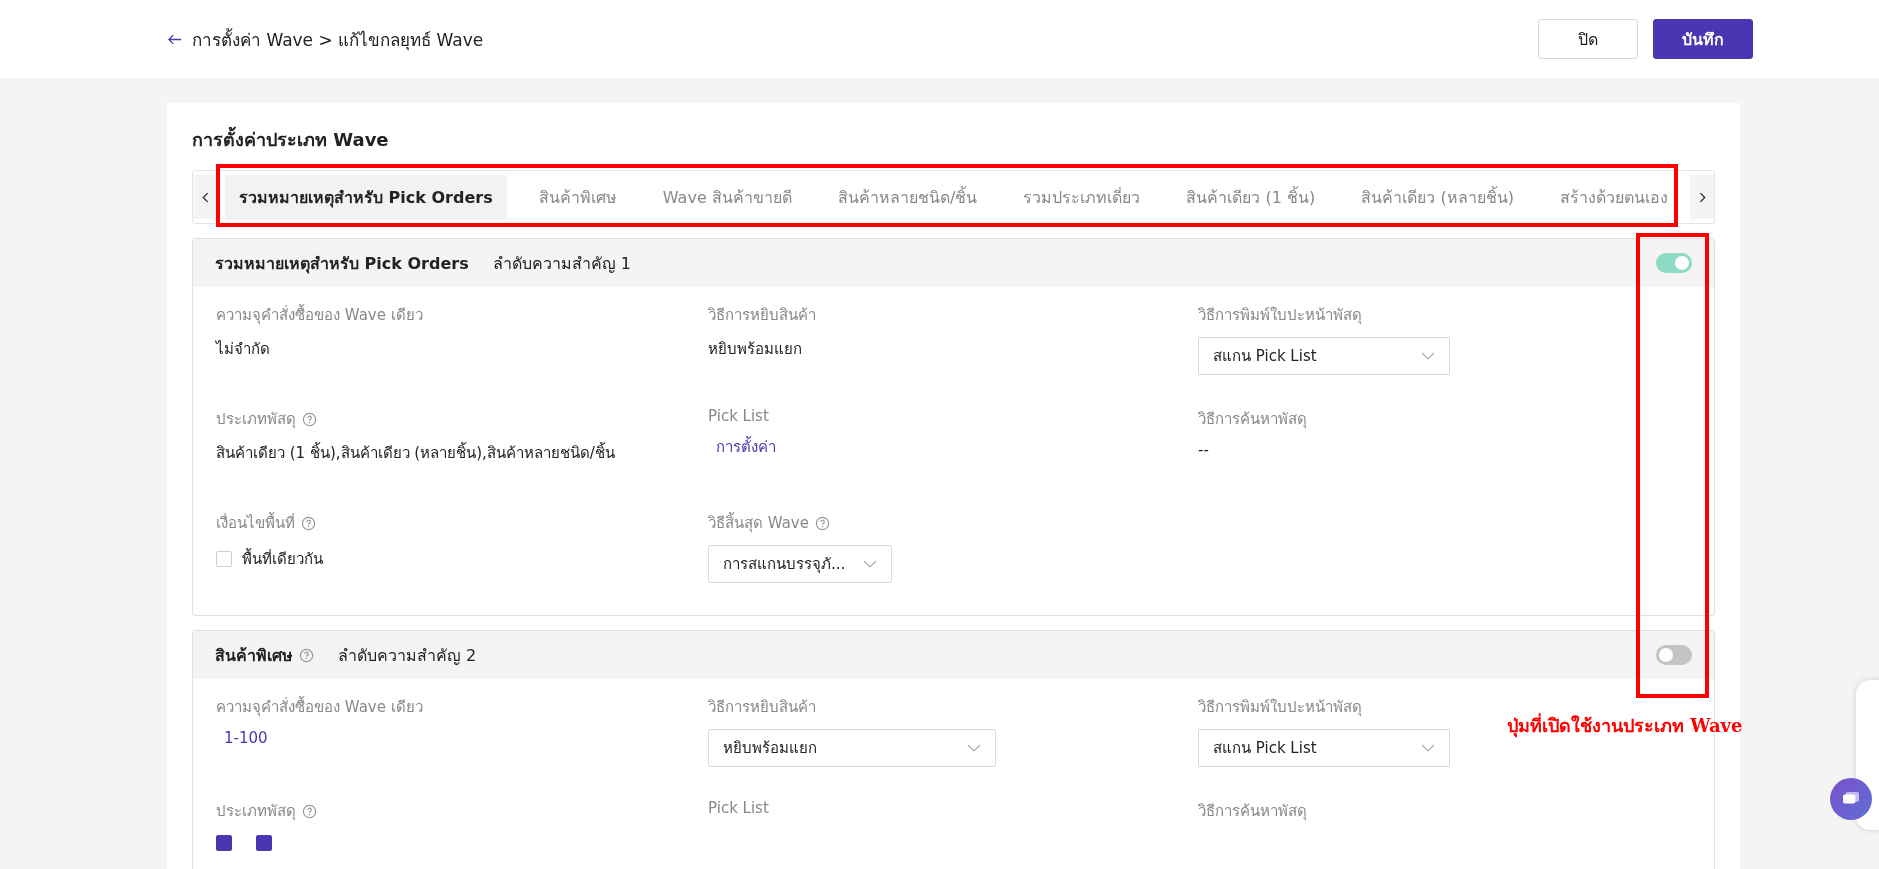 The image size is (1879, 869). I want to click on tab: รวมประเภทเดี่ยว, so click(1082, 197).